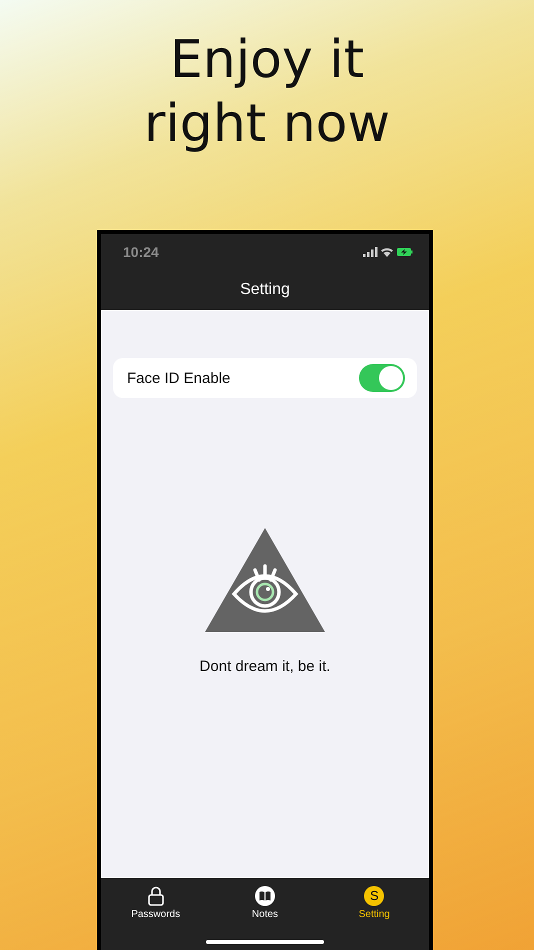 This screenshot has width=534, height=950. Describe the element at coordinates (267, 92) in the screenshot. I see `headline: Enjoy it right now` at that location.